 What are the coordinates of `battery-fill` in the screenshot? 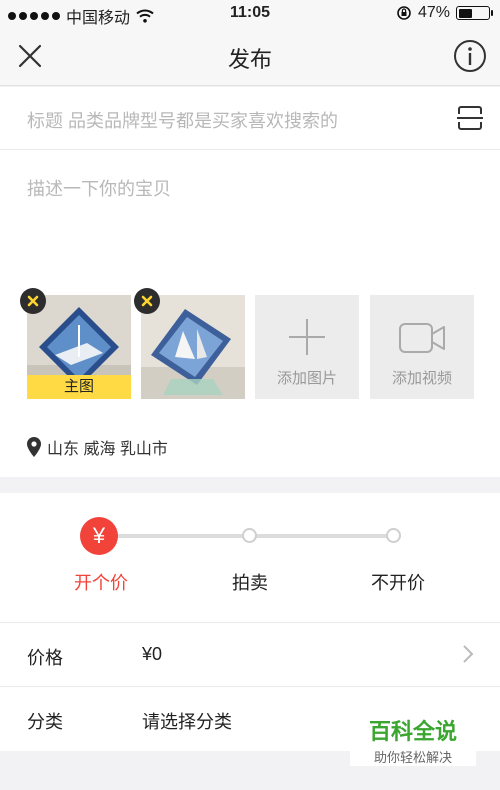 It's located at (465, 13).